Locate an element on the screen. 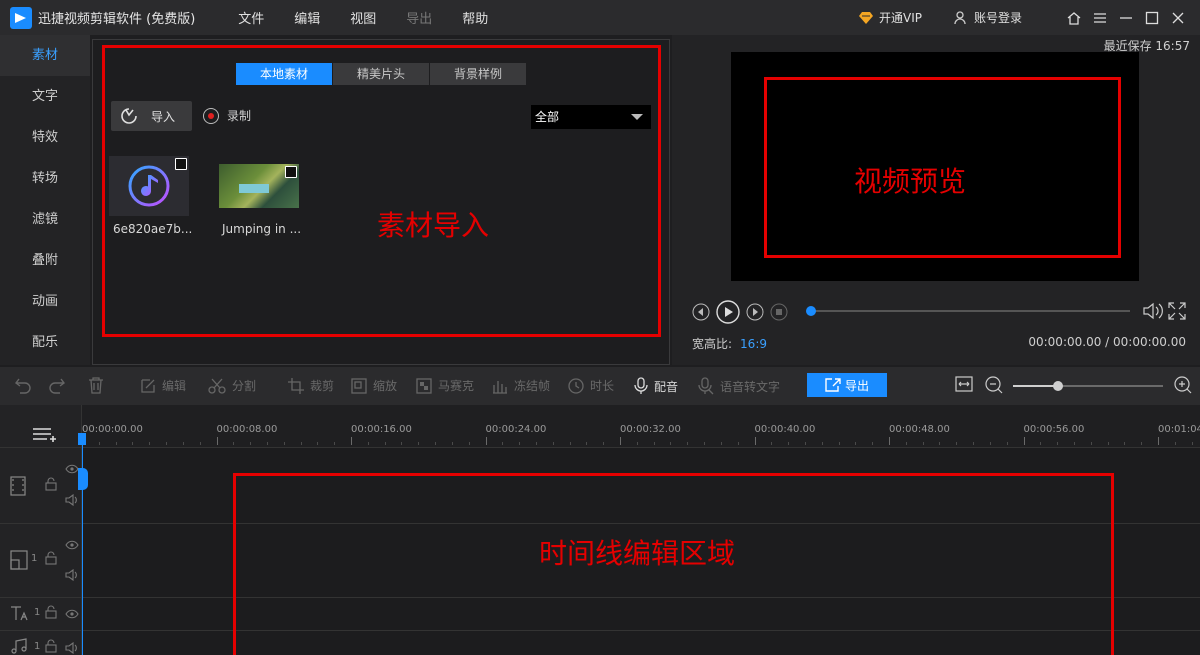 The width and height of the screenshot is (1200, 655). video-track-lock-button is located at coordinates (51, 484).